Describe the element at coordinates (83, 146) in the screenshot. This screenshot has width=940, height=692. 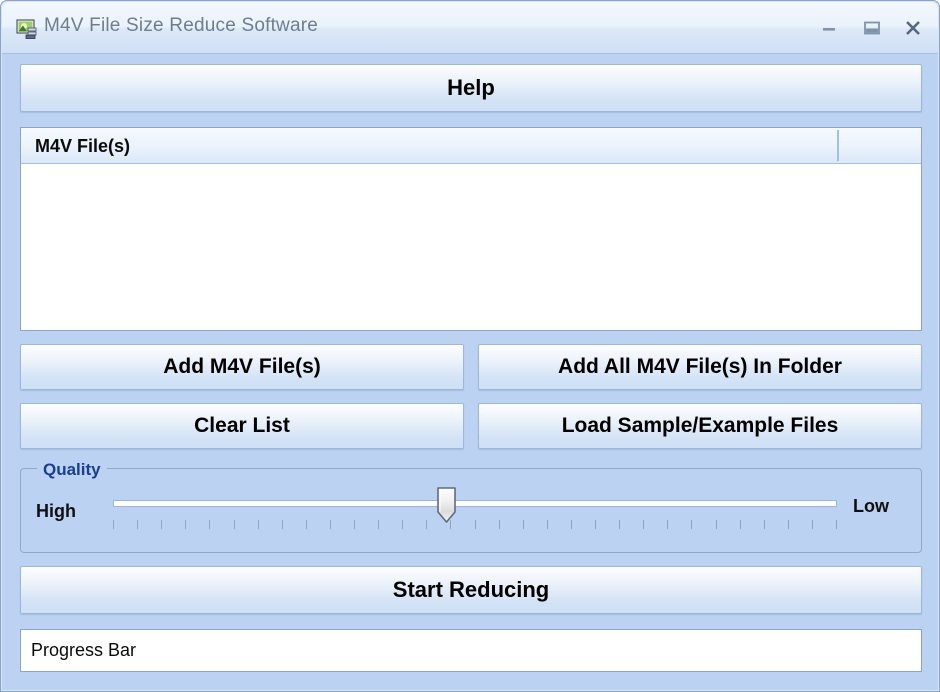
I see `file-list-column-header: M4V File(s)` at that location.